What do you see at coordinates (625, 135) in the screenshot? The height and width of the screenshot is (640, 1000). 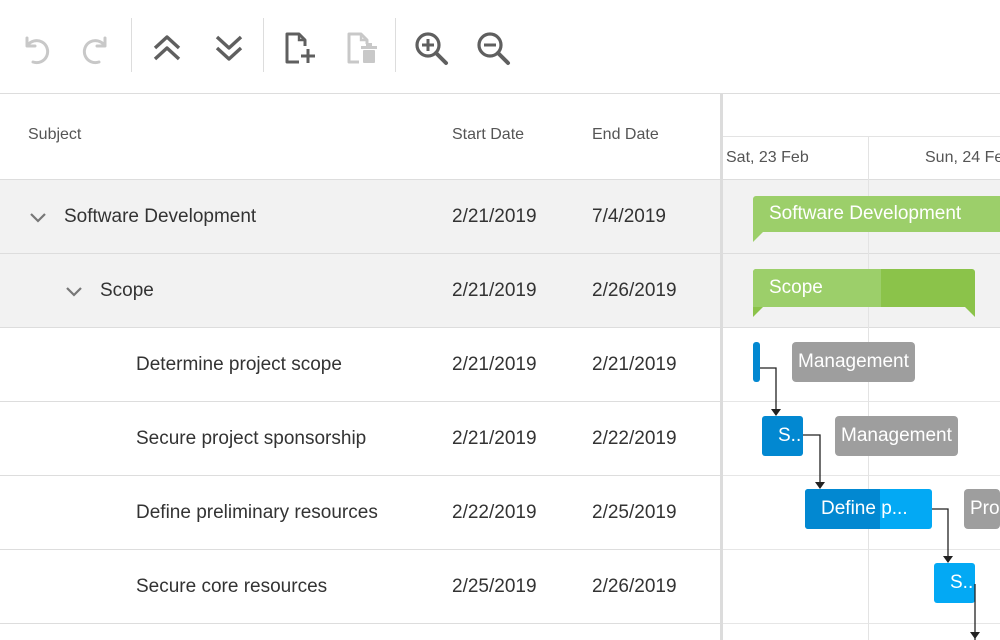 I see `column-header-end-date: End Date` at bounding box center [625, 135].